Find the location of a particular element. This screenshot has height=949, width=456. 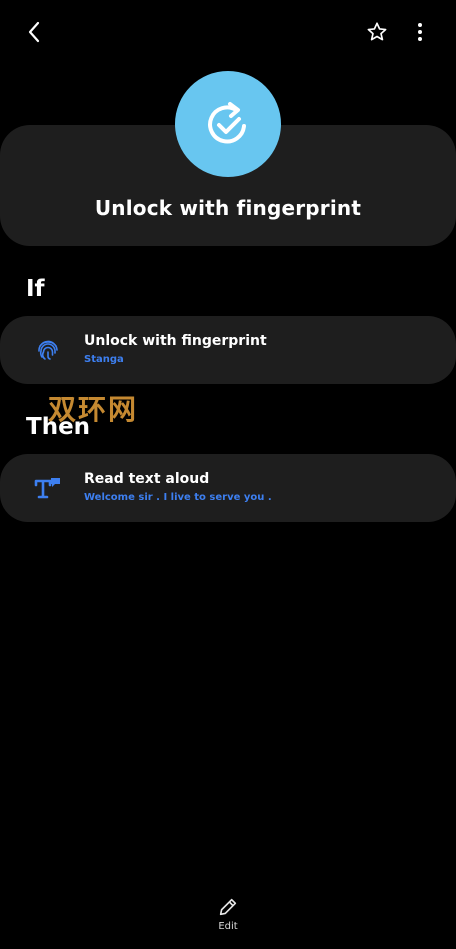

routine-icon-badge is located at coordinates (228, 124).